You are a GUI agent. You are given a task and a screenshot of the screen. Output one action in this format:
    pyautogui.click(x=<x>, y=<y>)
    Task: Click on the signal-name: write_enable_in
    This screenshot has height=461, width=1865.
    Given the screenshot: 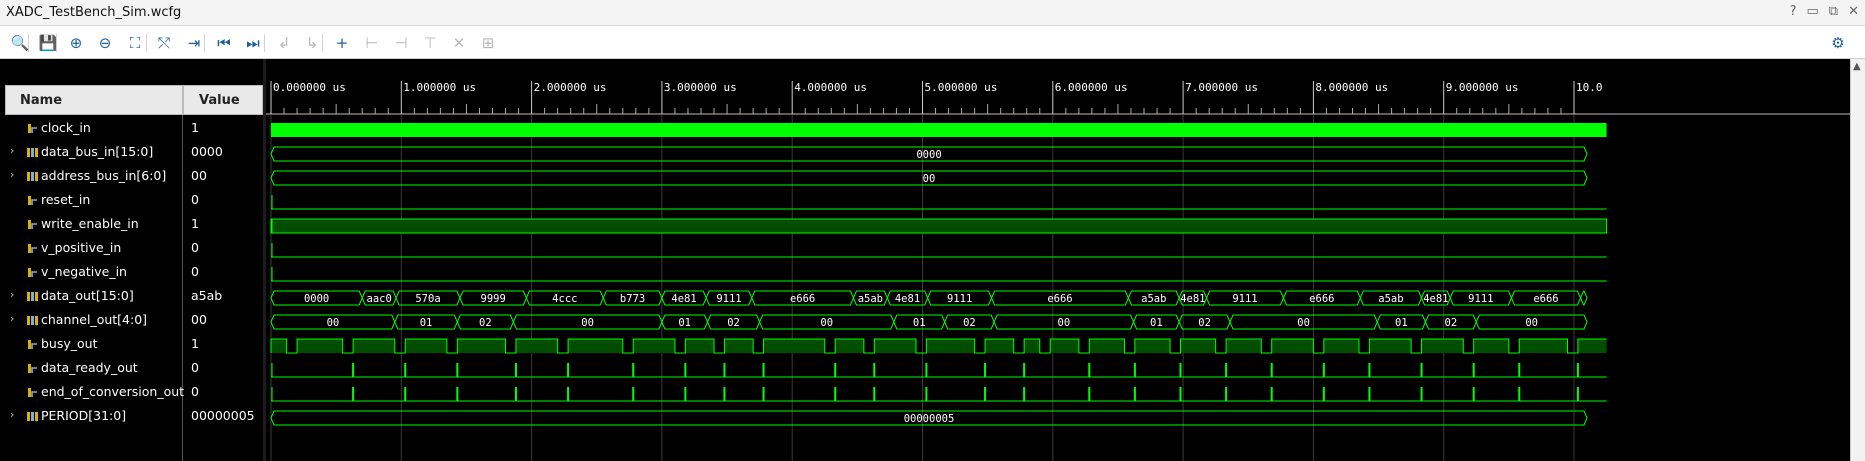 What is the action you would take?
    pyautogui.click(x=90, y=223)
    